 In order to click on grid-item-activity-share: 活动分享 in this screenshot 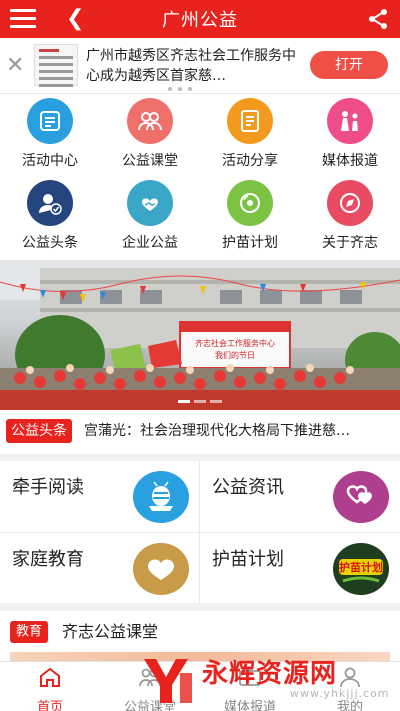, I will do `click(250, 134)`.